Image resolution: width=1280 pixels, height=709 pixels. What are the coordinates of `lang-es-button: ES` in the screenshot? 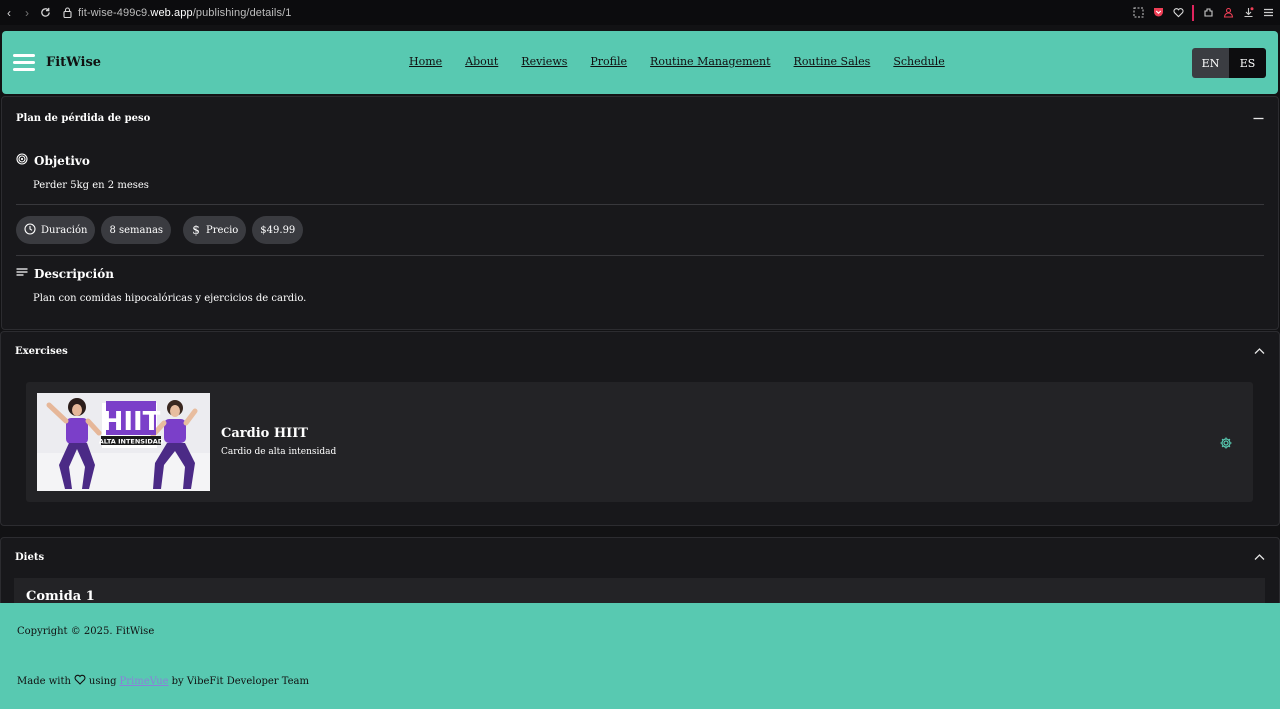 It's located at (1247, 63).